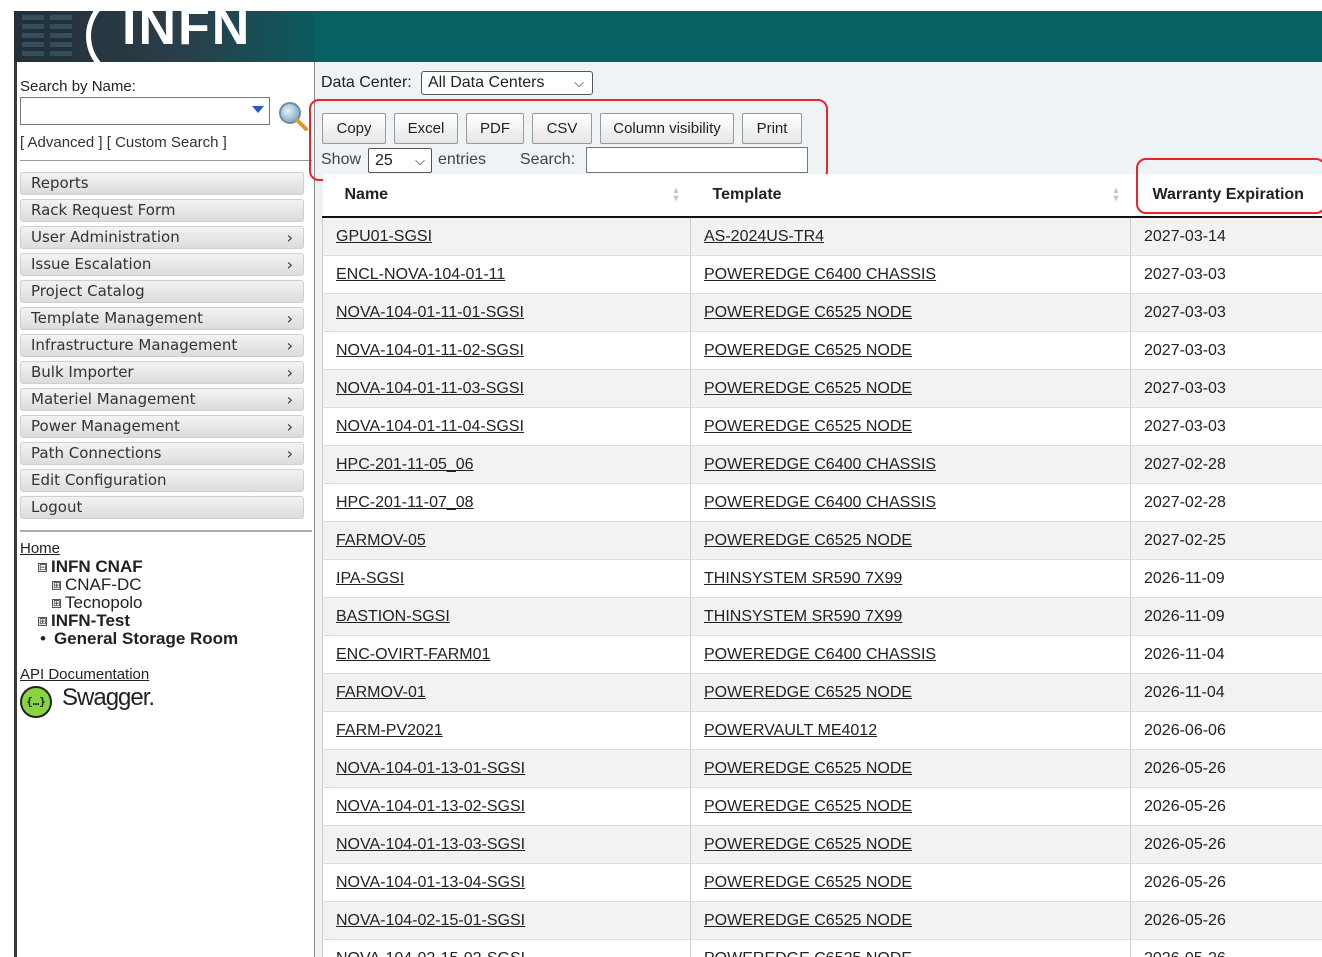  What do you see at coordinates (162, 183) in the screenshot?
I see `nav-item-reports: Reports` at bounding box center [162, 183].